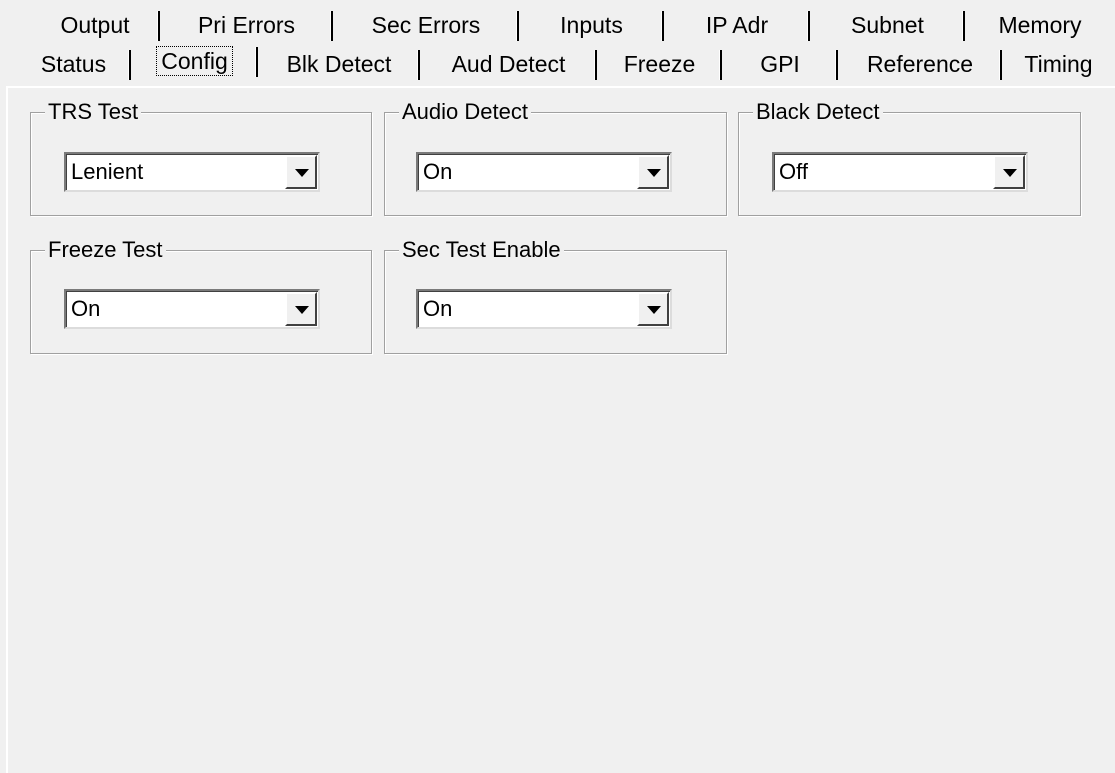  I want to click on trs-test-select: Lenient, so click(192, 172).